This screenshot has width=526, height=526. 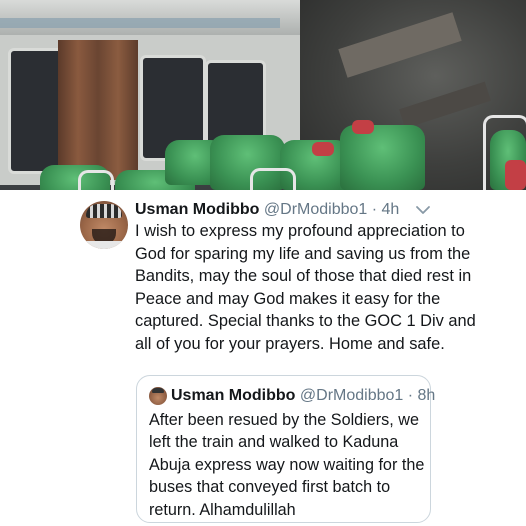 What do you see at coordinates (197, 209) in the screenshot?
I see `author-name: Usman Modibbo` at bounding box center [197, 209].